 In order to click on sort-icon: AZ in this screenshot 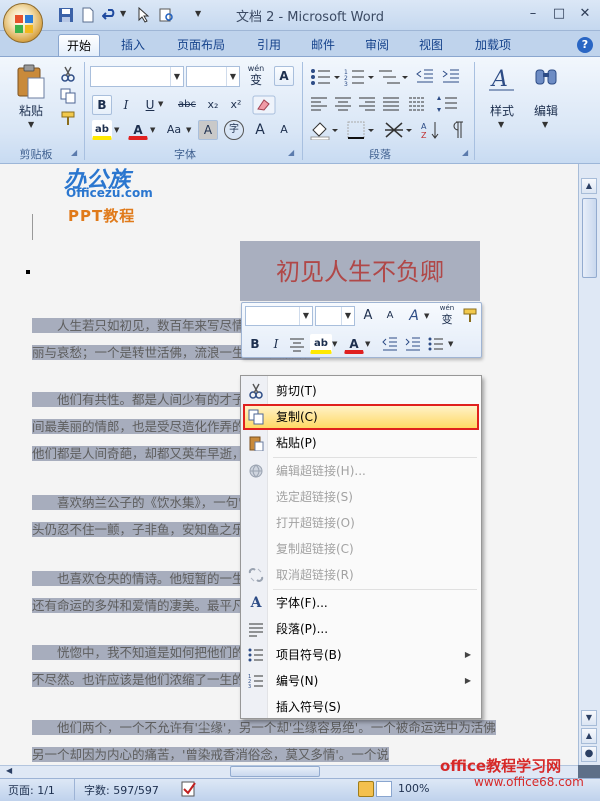, I will do `click(431, 130)`.